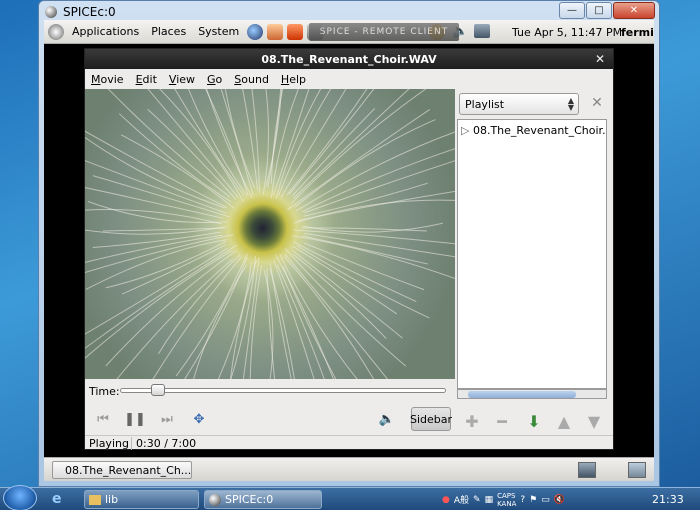  I want to click on playlist-move-down-icon: ▼, so click(594, 421).